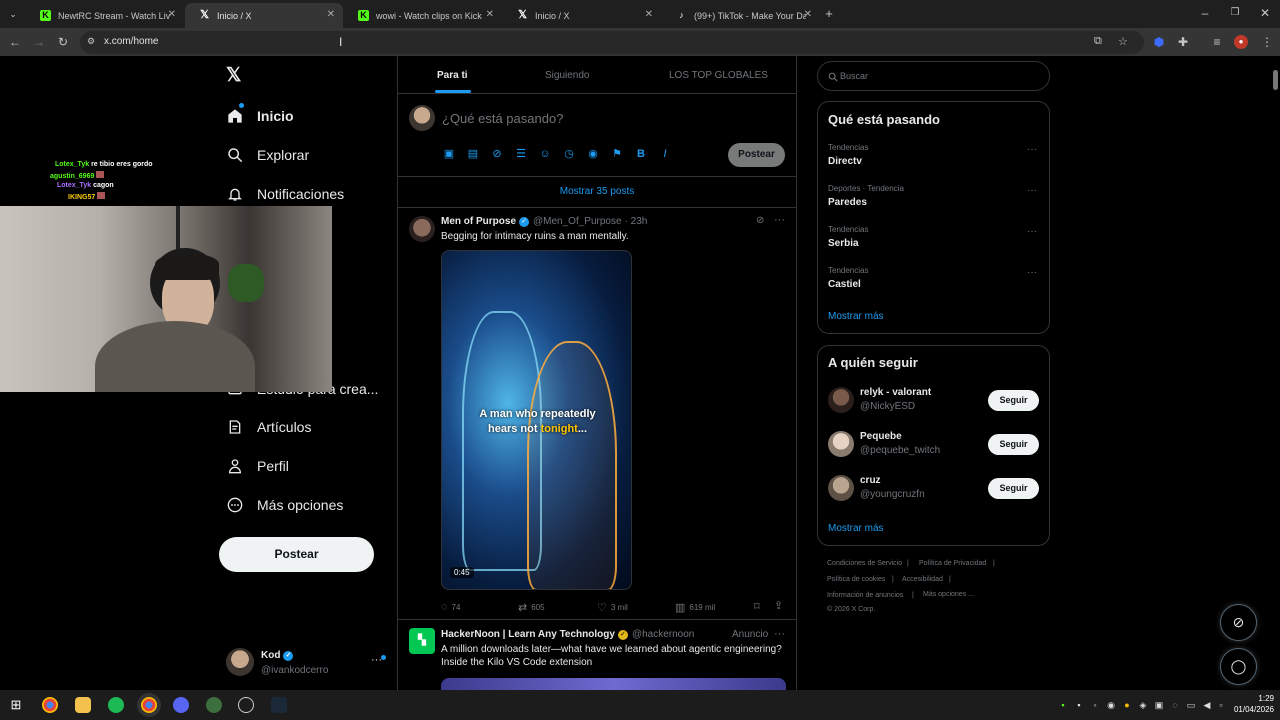  What do you see at coordinates (922, 579) in the screenshot?
I see `footer-accessibility-link: Accesibilidad` at bounding box center [922, 579].